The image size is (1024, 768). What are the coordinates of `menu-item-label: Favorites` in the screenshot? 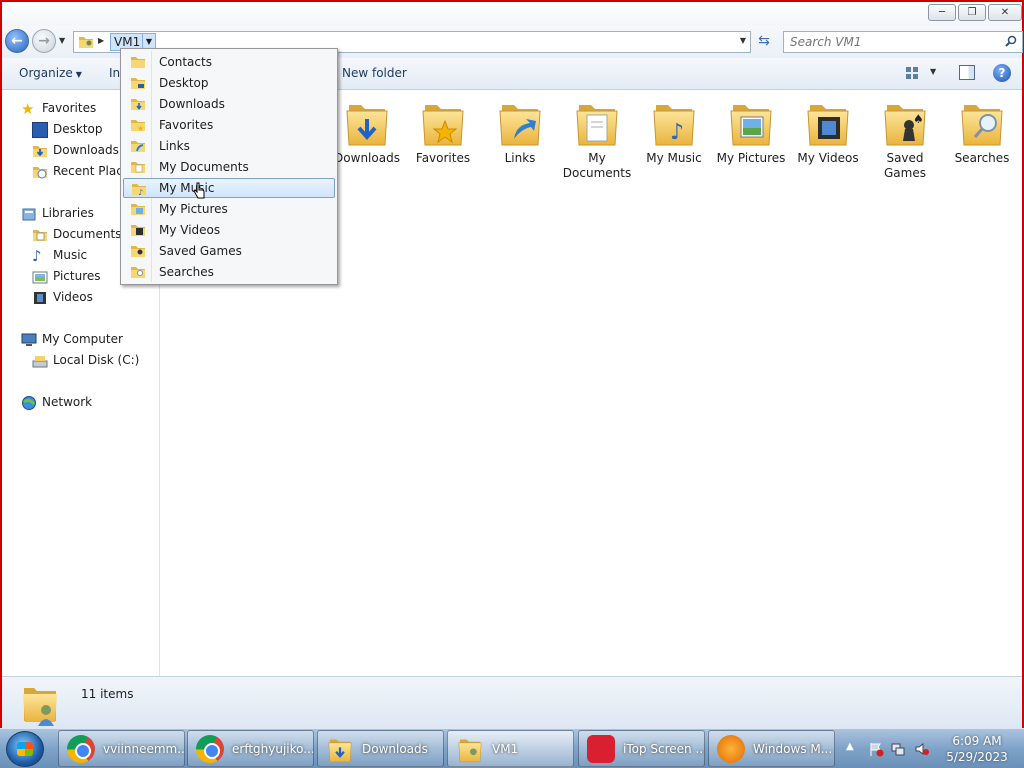 It's located at (186, 125).